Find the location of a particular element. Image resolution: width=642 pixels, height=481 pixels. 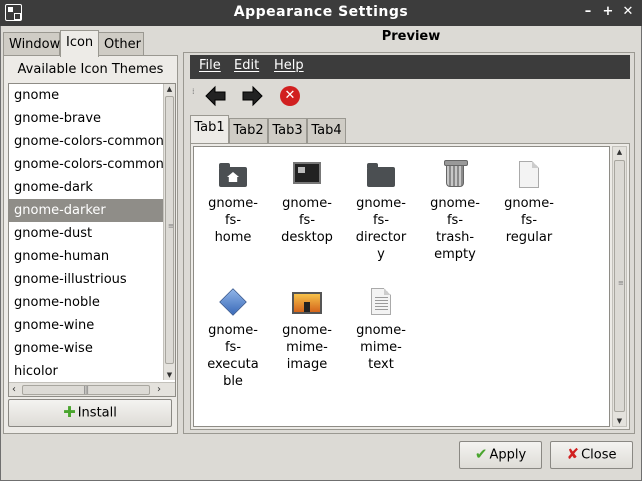

preview-menubar: File Edit Help is located at coordinates (410, 67).